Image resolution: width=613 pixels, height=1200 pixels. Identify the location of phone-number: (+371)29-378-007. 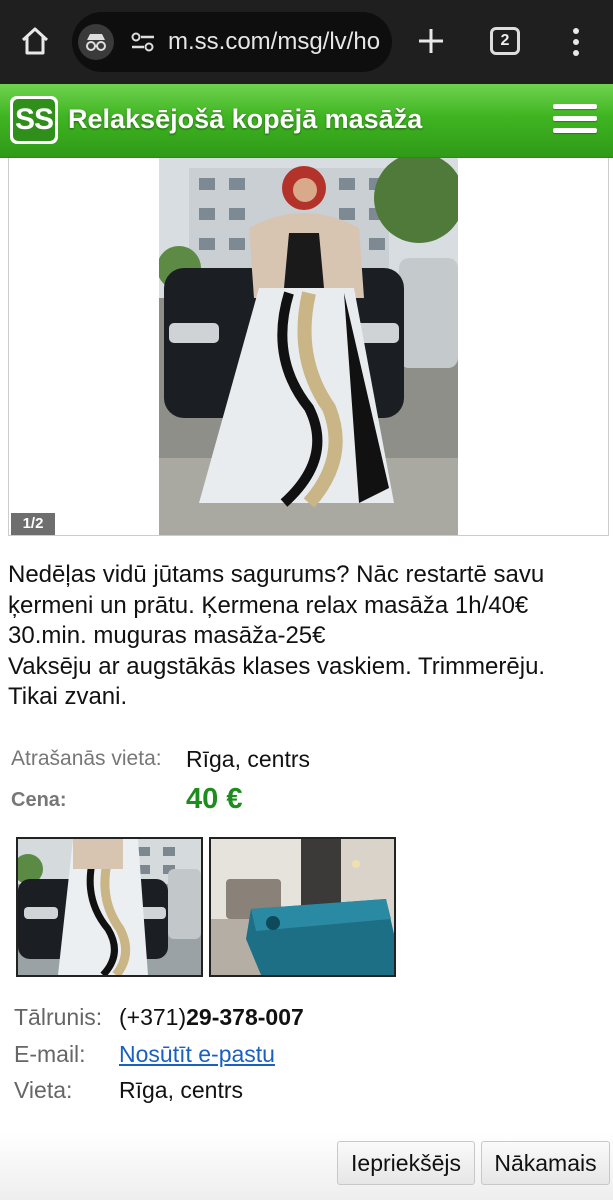
(211, 1017).